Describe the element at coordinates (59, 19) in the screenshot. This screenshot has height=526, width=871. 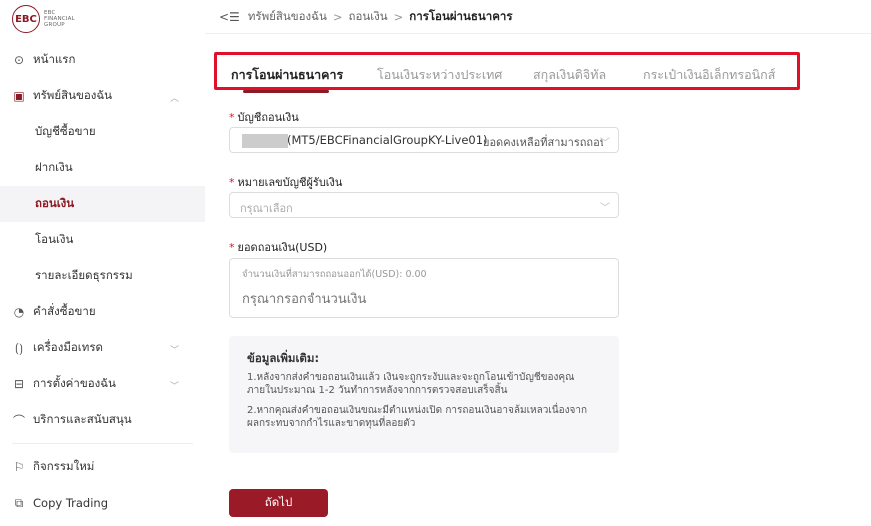
I see `logo-text: EBC FINANCIAL GROUP` at that location.